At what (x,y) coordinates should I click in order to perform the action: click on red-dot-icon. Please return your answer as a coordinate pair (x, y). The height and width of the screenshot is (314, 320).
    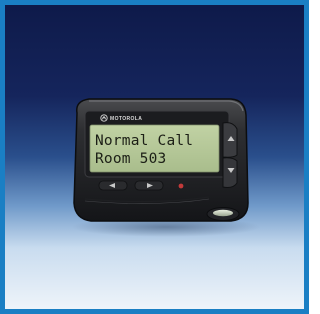
    Looking at the image, I should click on (181, 186).